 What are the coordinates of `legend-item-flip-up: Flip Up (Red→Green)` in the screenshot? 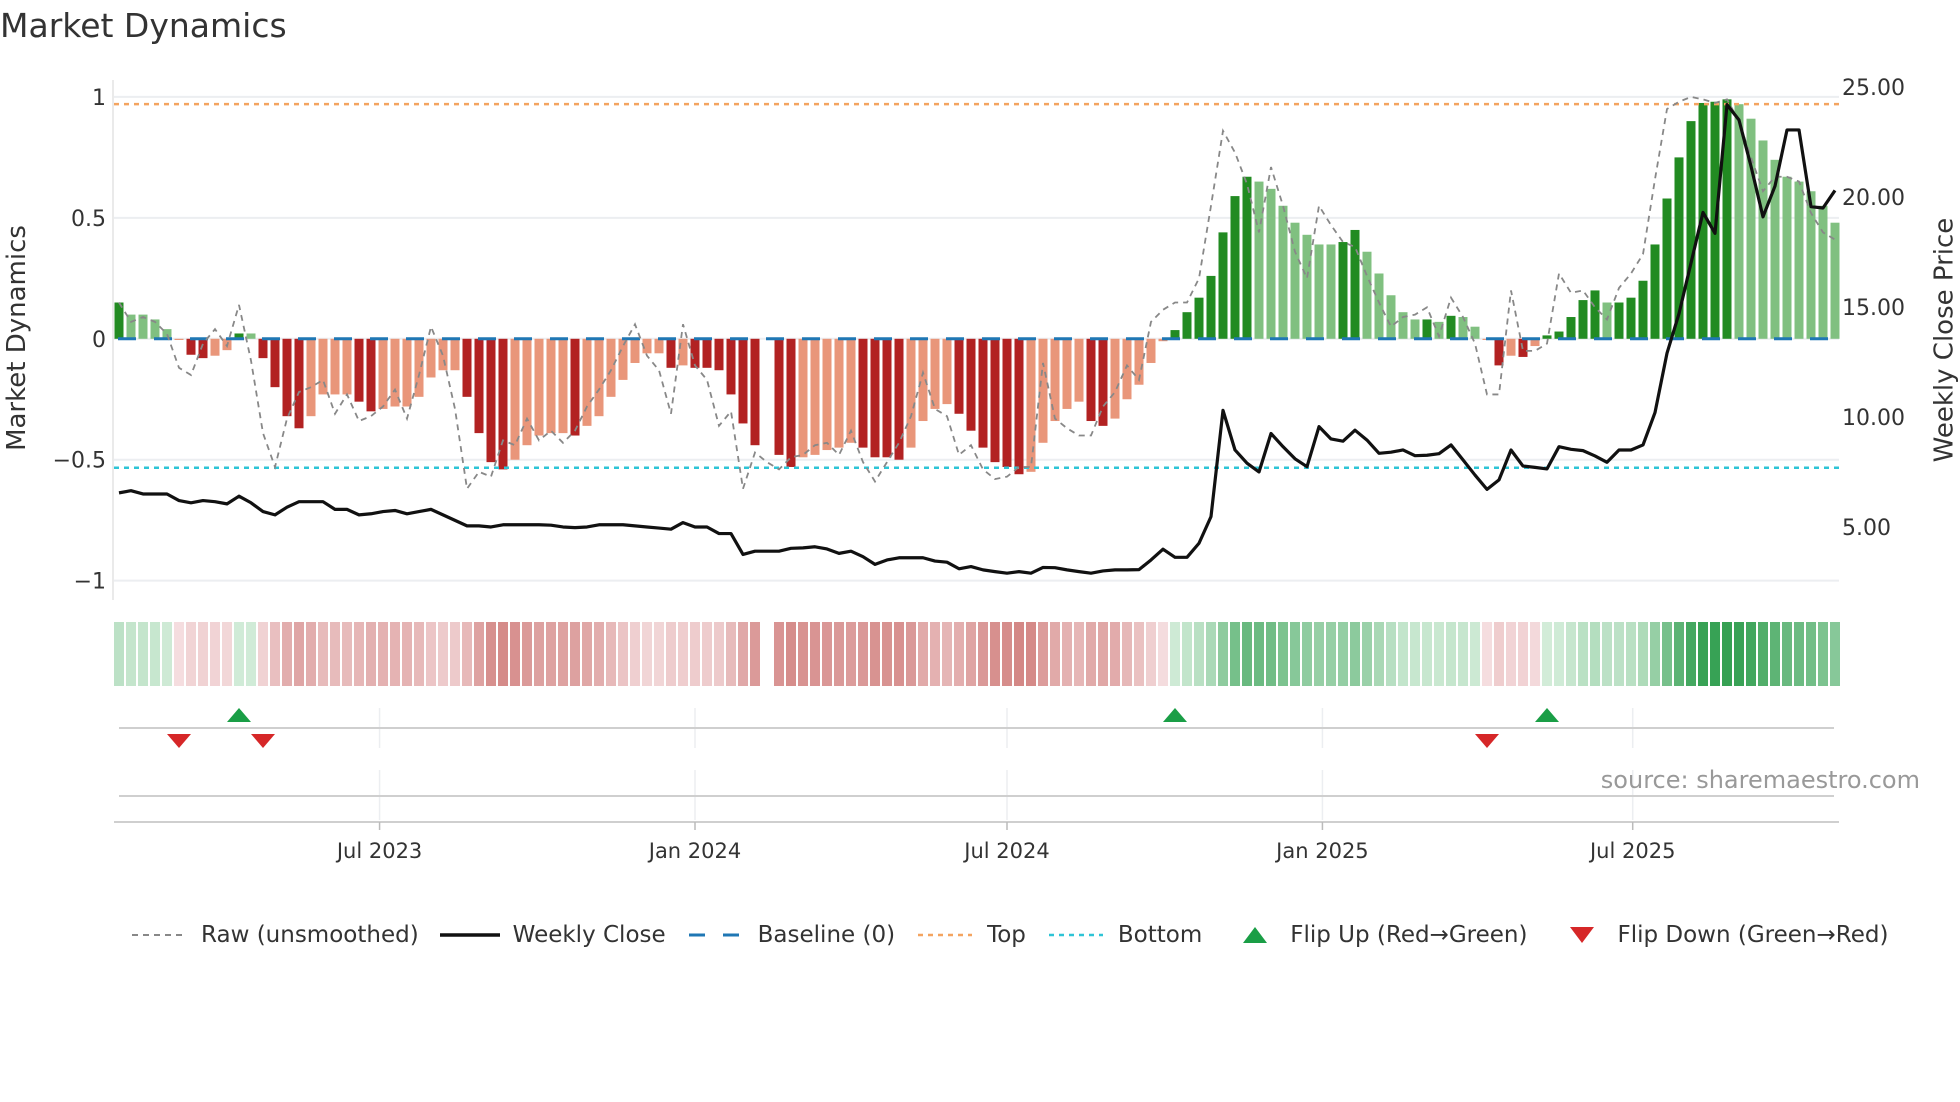 It's located at (1384, 935).